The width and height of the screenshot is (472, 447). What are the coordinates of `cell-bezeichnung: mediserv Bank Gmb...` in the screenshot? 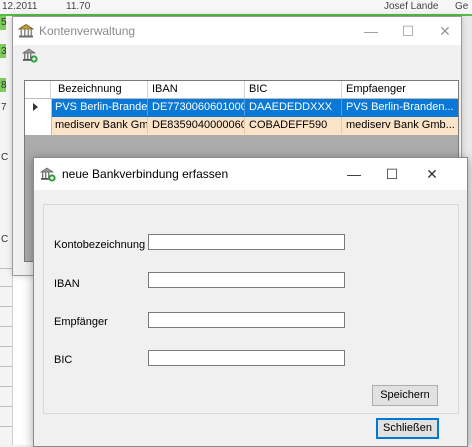 It's located at (99, 125).